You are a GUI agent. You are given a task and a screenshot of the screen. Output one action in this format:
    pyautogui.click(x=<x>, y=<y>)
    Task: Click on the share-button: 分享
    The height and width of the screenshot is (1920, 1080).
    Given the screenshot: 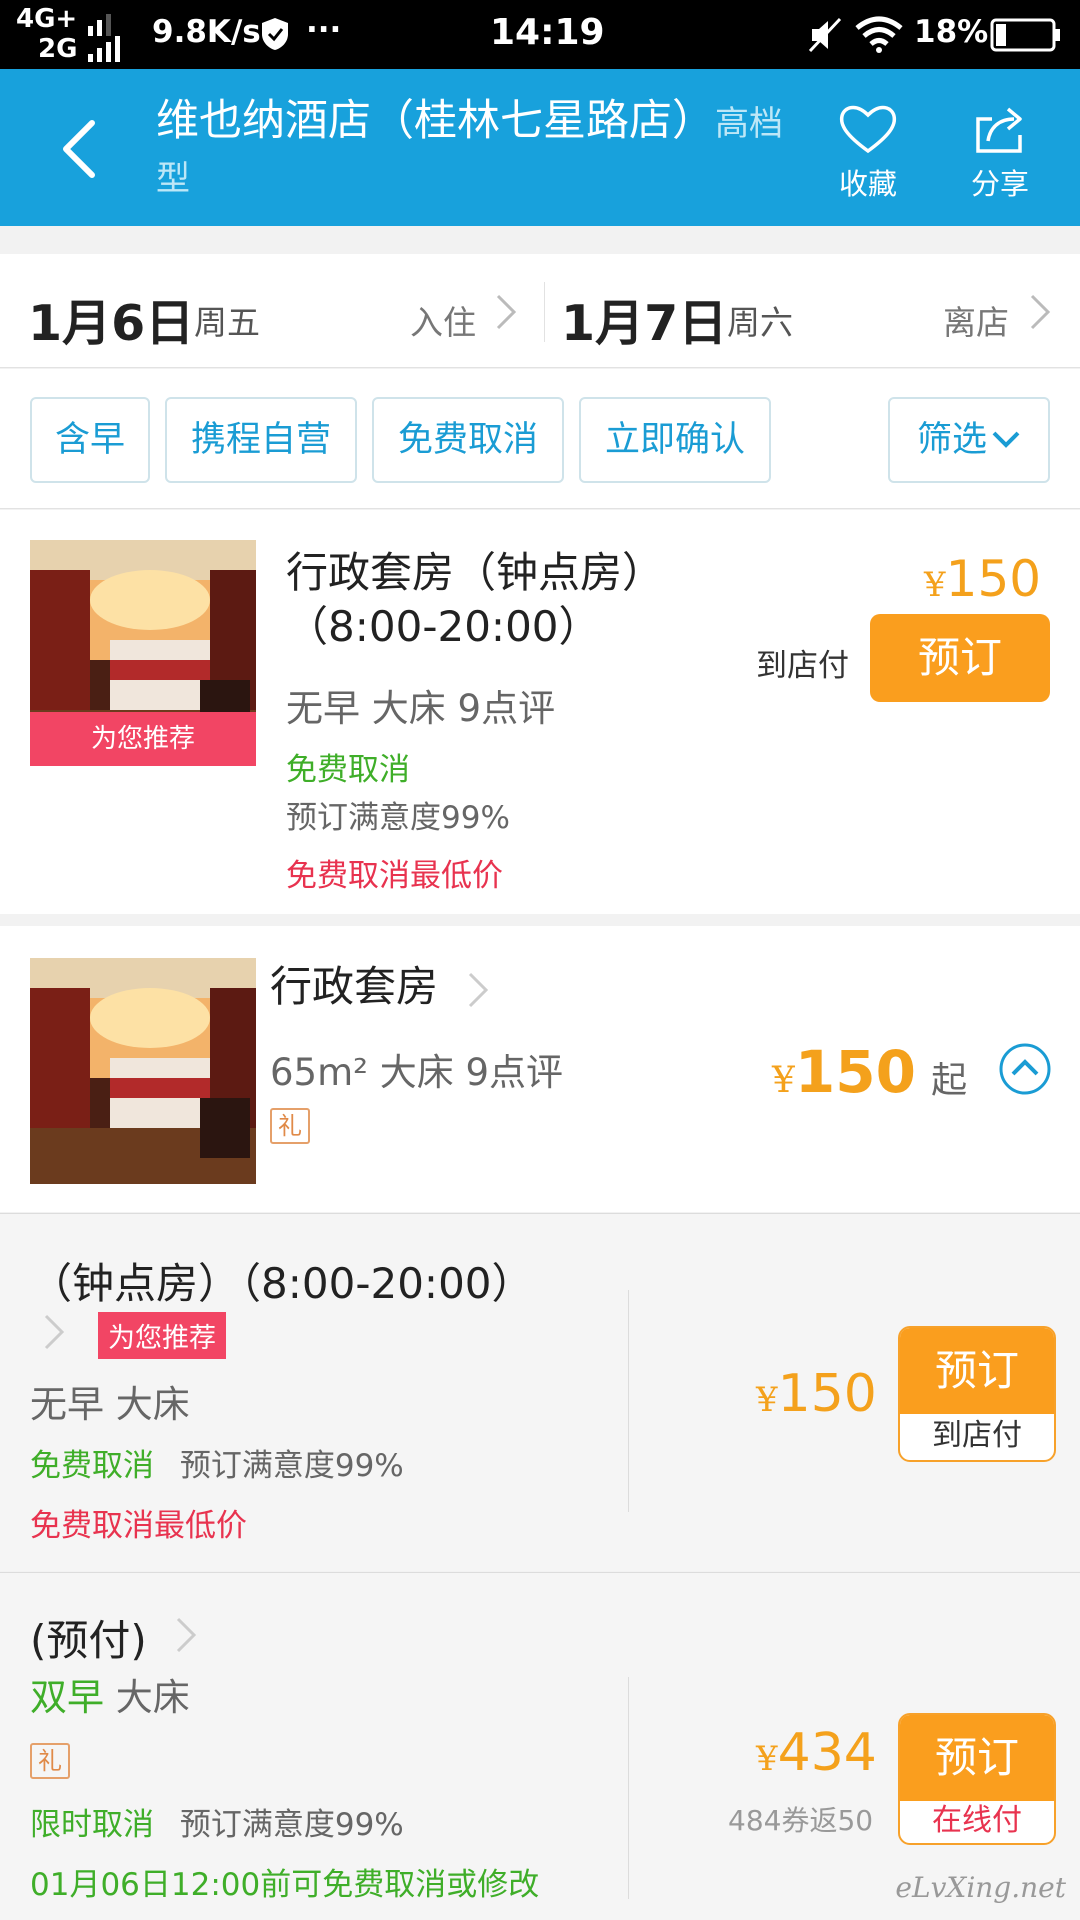 What is the action you would take?
    pyautogui.click(x=1000, y=153)
    